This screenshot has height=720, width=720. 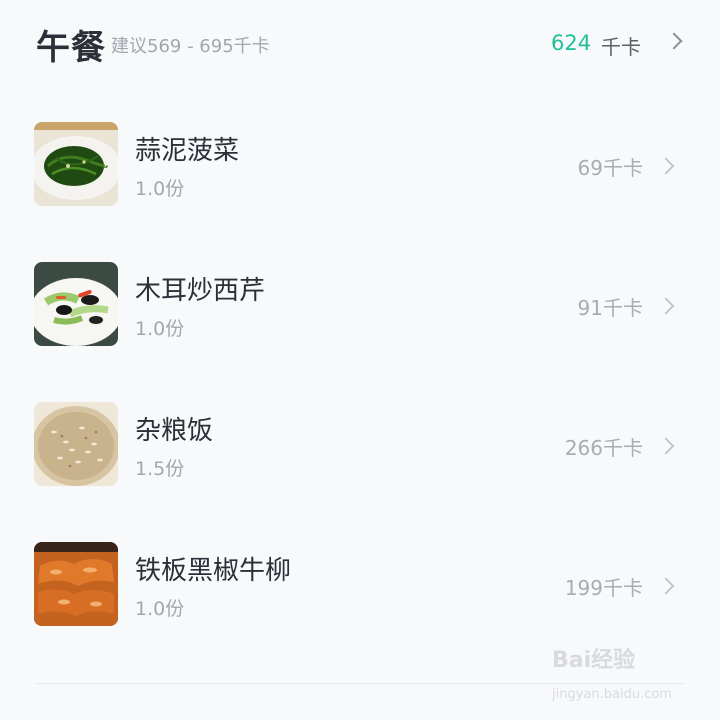 What do you see at coordinates (610, 308) in the screenshot?
I see `food-kcal: 91千卡` at bounding box center [610, 308].